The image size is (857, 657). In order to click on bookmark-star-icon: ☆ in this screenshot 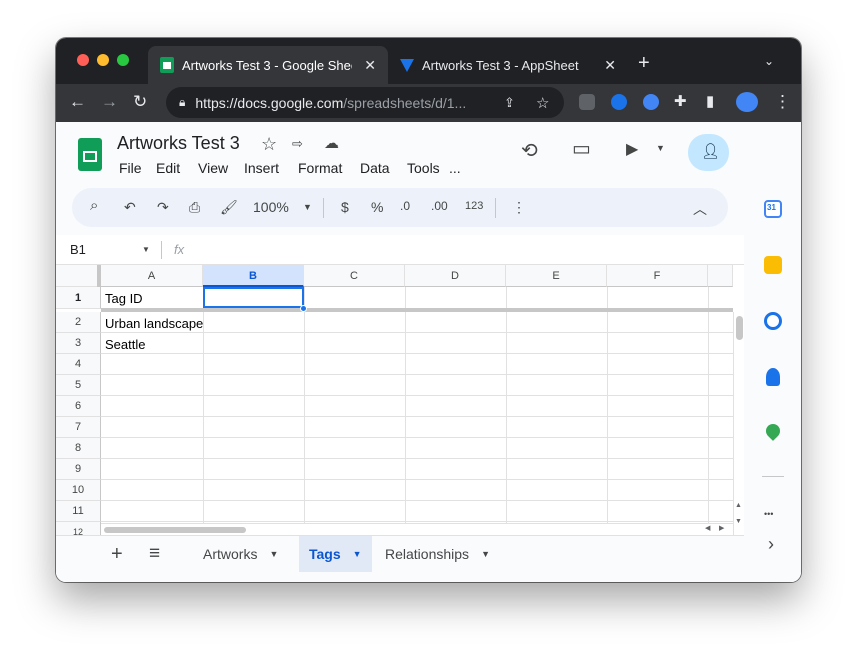, I will do `click(542, 103)`.